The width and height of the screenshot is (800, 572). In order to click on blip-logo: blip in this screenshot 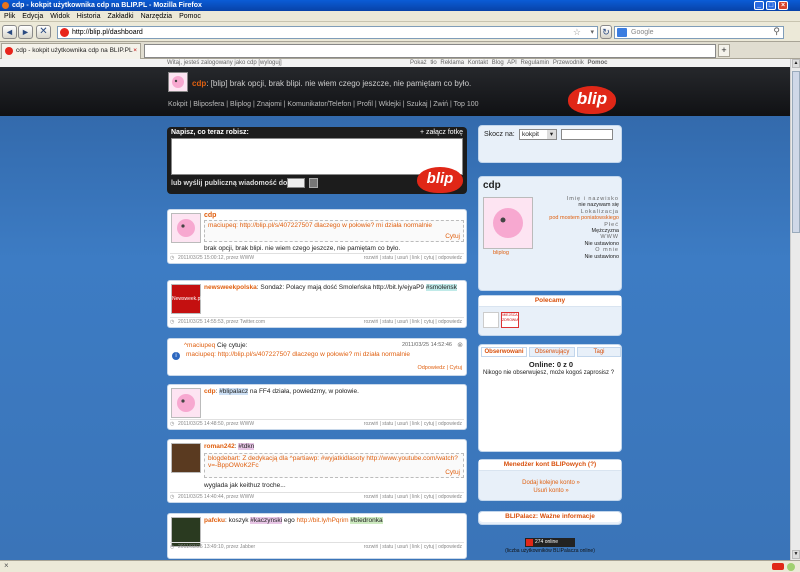, I will do `click(592, 100)`.